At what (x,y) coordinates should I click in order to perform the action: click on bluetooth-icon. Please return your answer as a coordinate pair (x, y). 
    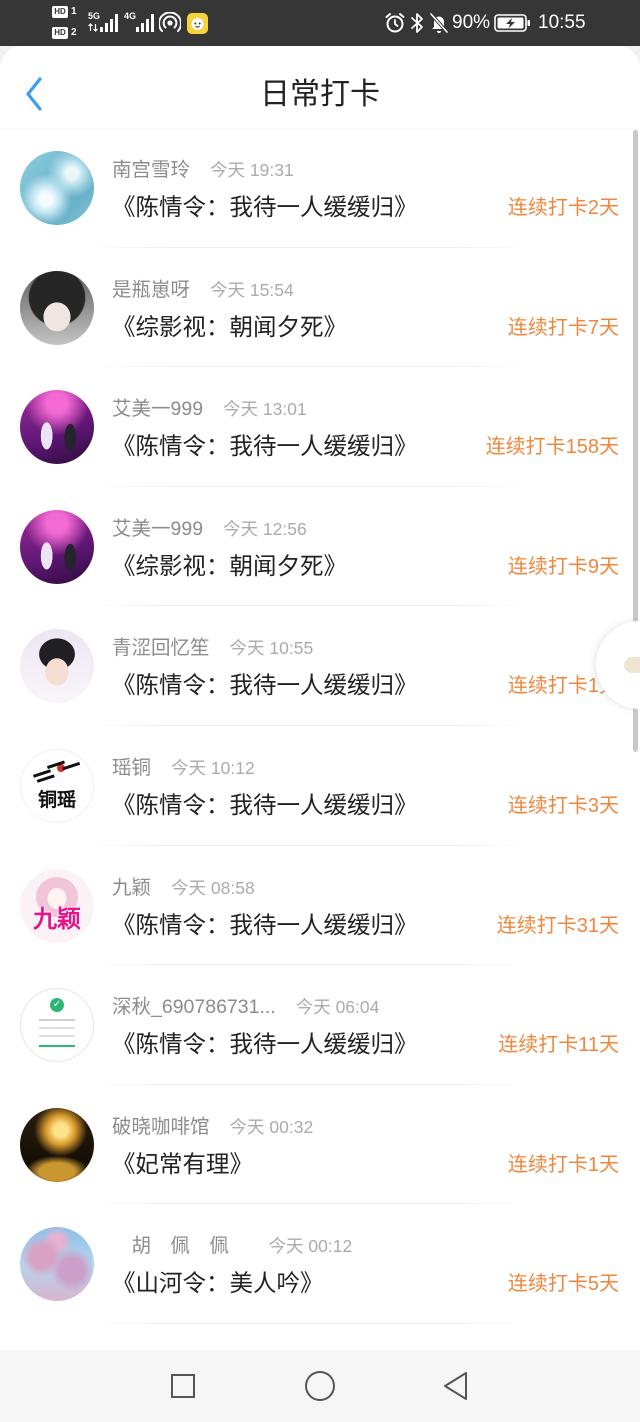
    Looking at the image, I should click on (417, 23).